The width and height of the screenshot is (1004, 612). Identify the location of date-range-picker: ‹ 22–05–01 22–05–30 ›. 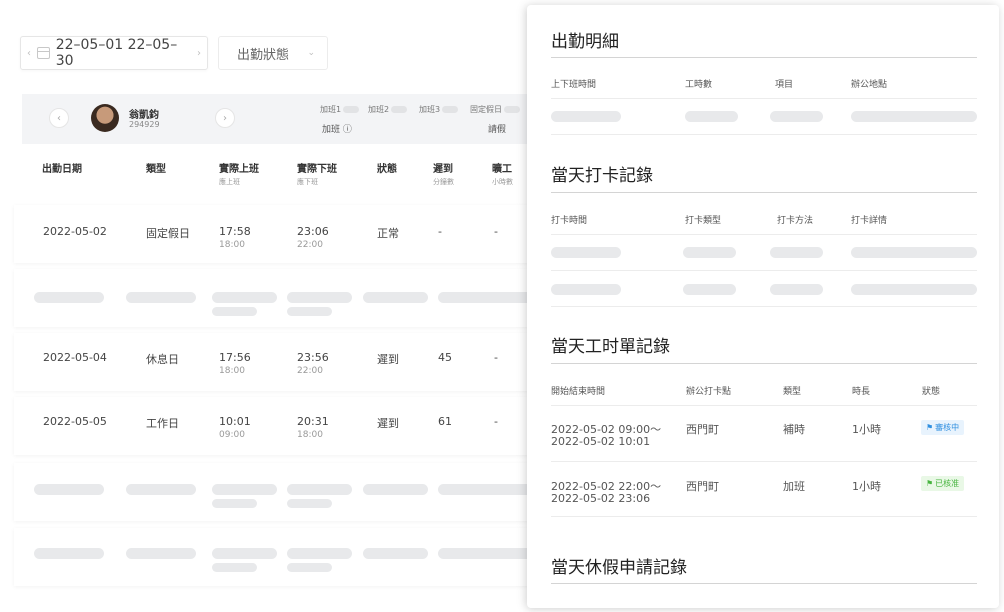
(114, 53).